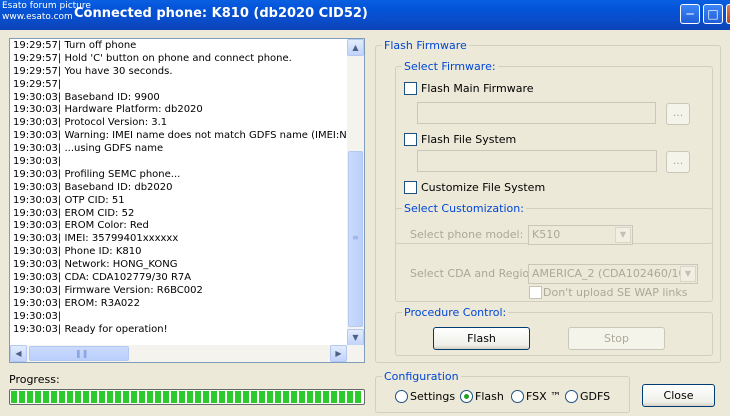 This screenshot has height=416, width=730. I want to click on log-line: 19:30:03| Protocol Version: 3.1, so click(90, 123).